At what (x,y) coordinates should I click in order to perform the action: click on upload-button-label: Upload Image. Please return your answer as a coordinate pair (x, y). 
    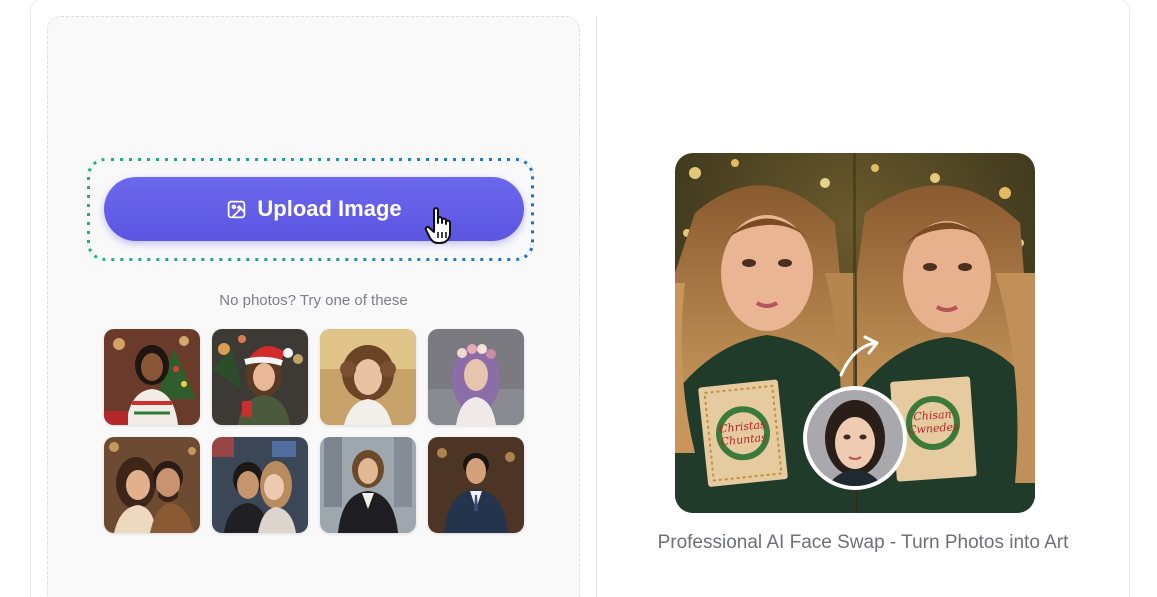
    Looking at the image, I should click on (329, 208).